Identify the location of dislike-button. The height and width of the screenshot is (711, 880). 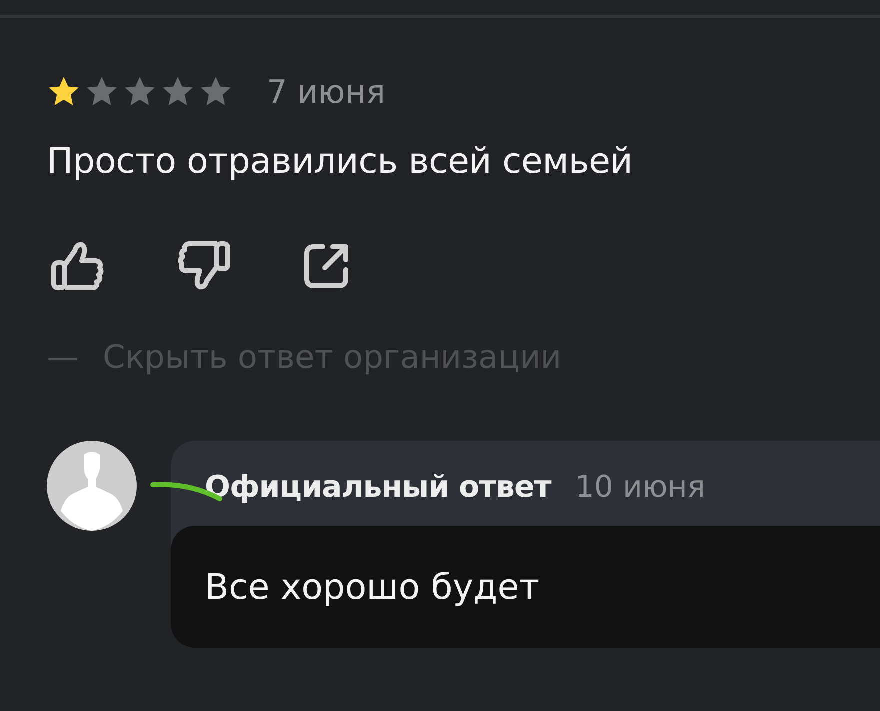
(204, 265).